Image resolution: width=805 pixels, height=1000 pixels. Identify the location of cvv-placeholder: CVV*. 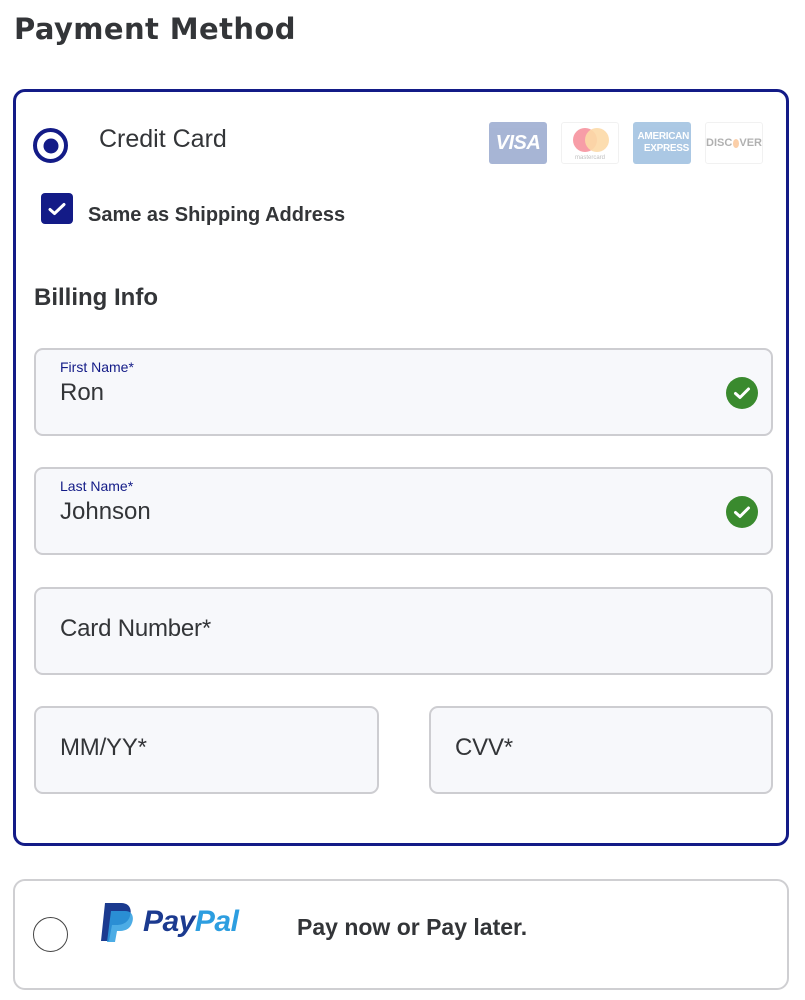
(484, 747).